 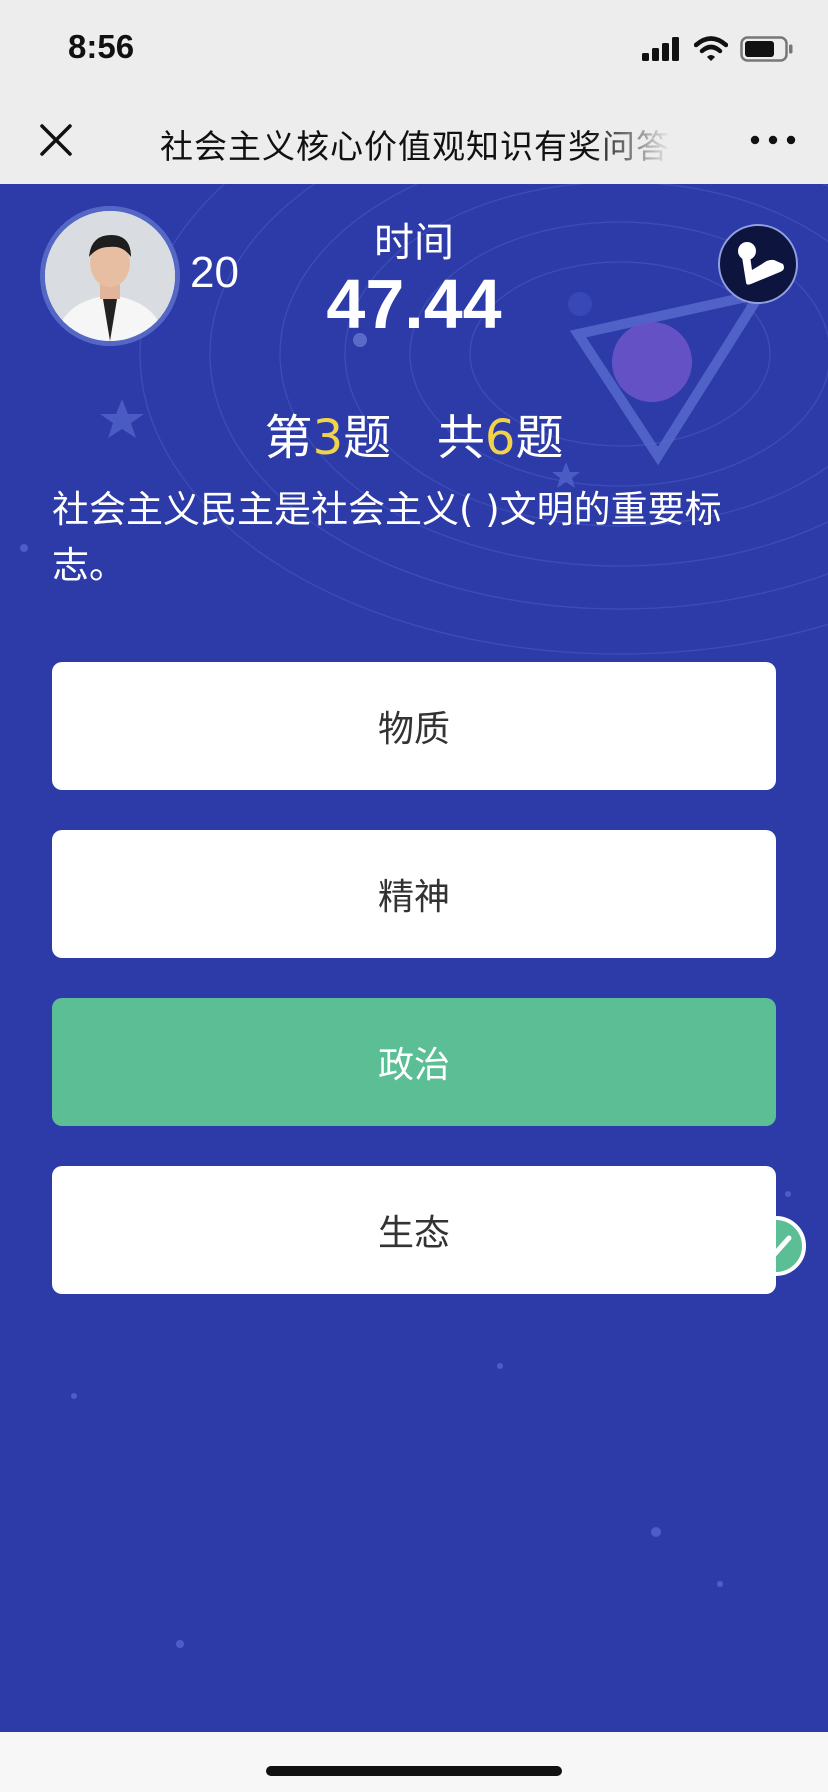 I want to click on progress-prefix: 第, so click(x=288, y=438).